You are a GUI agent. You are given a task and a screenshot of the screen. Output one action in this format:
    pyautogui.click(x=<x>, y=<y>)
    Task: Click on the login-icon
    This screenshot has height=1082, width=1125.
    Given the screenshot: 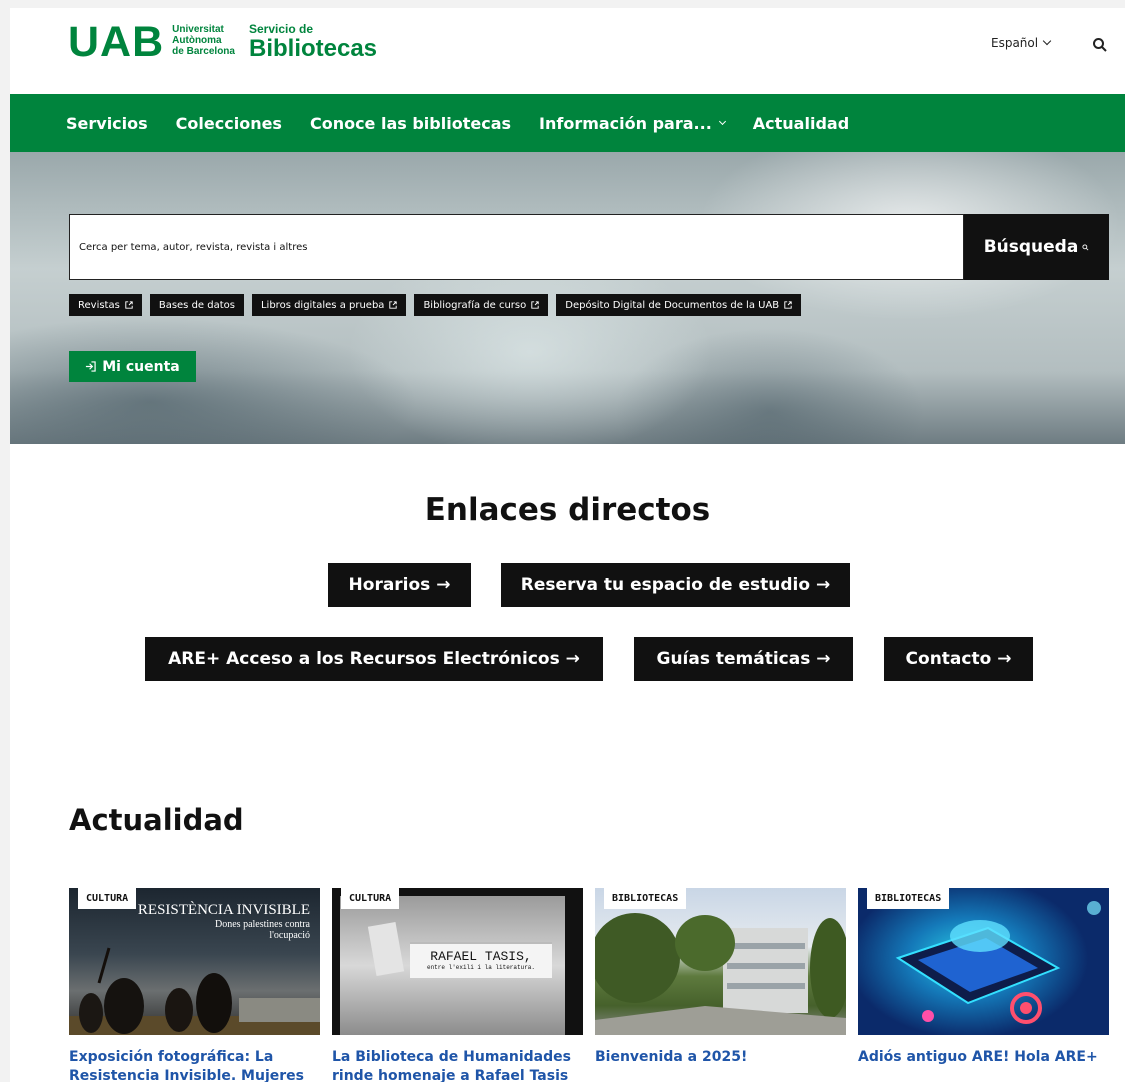 What is the action you would take?
    pyautogui.click(x=91, y=366)
    